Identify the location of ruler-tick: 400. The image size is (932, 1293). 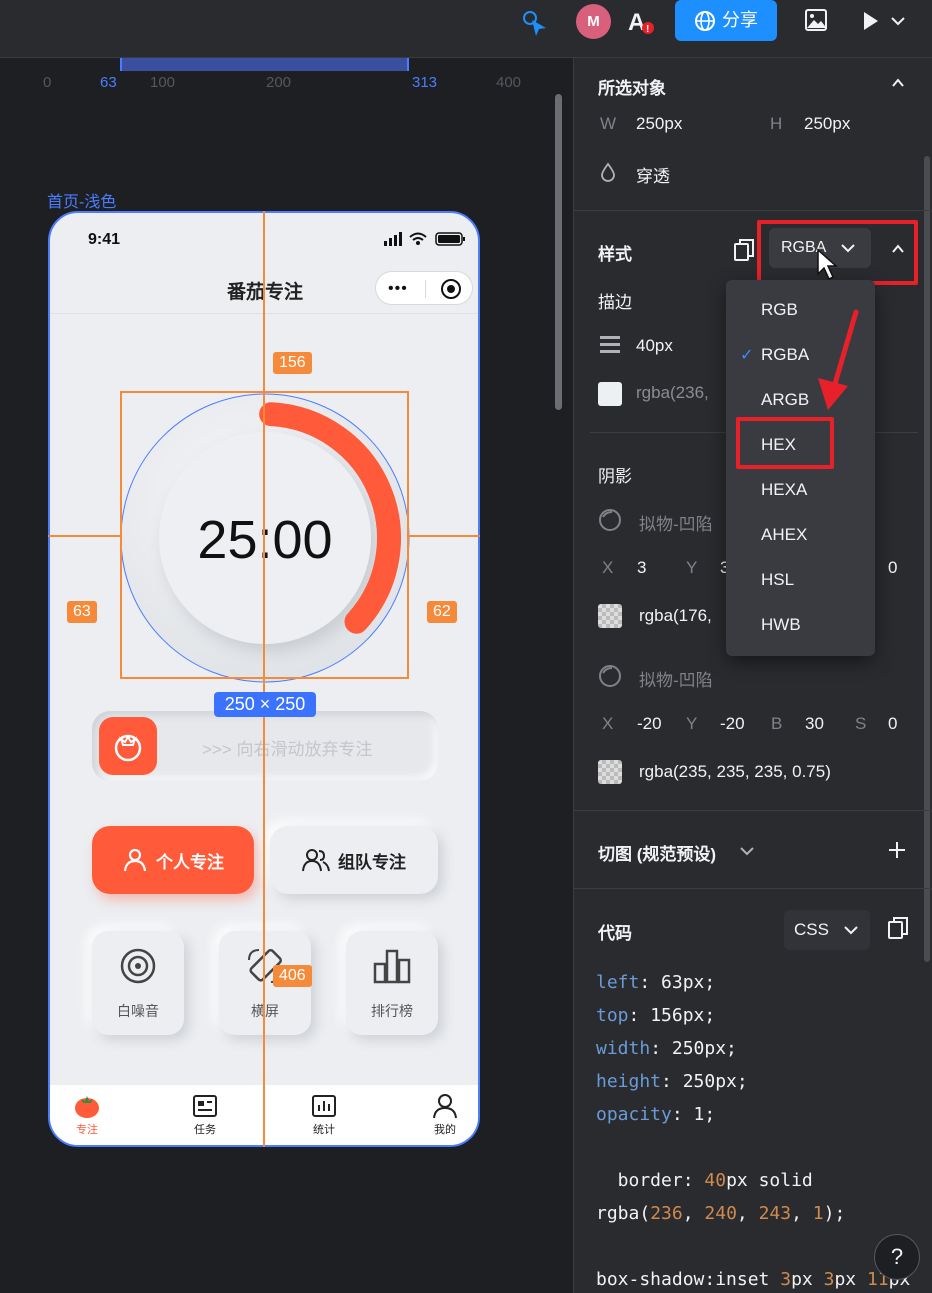
(509, 82).